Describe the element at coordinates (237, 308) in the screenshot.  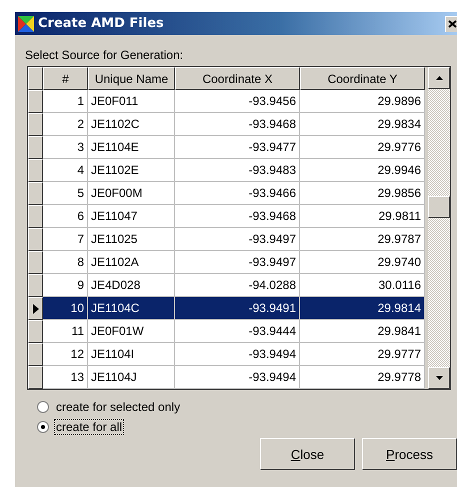
I see `table-cell: -93.9491` at that location.